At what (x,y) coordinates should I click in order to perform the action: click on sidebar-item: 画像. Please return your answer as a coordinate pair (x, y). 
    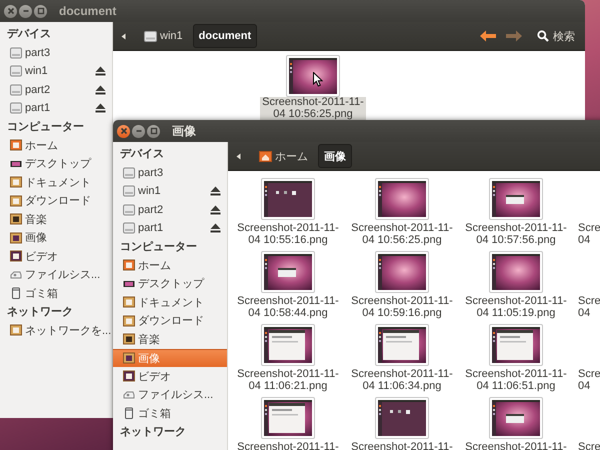
    Looking at the image, I should click on (56, 237).